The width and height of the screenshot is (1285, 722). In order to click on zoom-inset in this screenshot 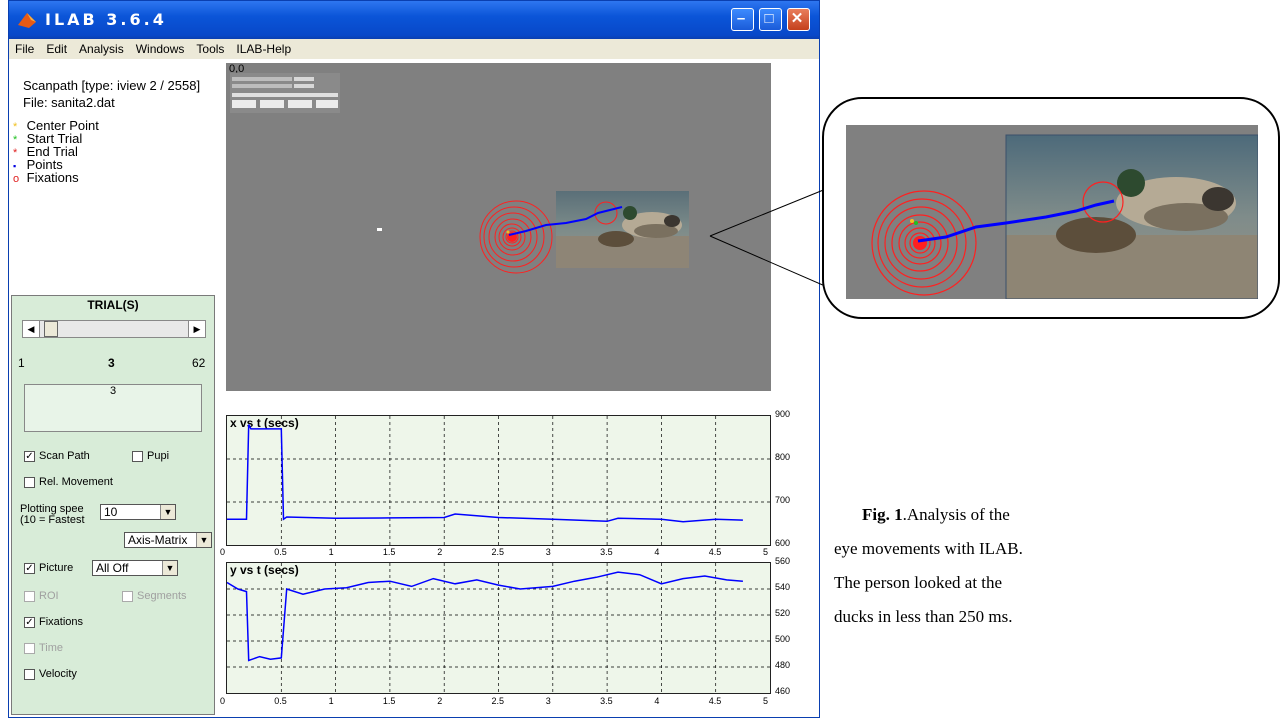, I will do `click(1051, 208)`.